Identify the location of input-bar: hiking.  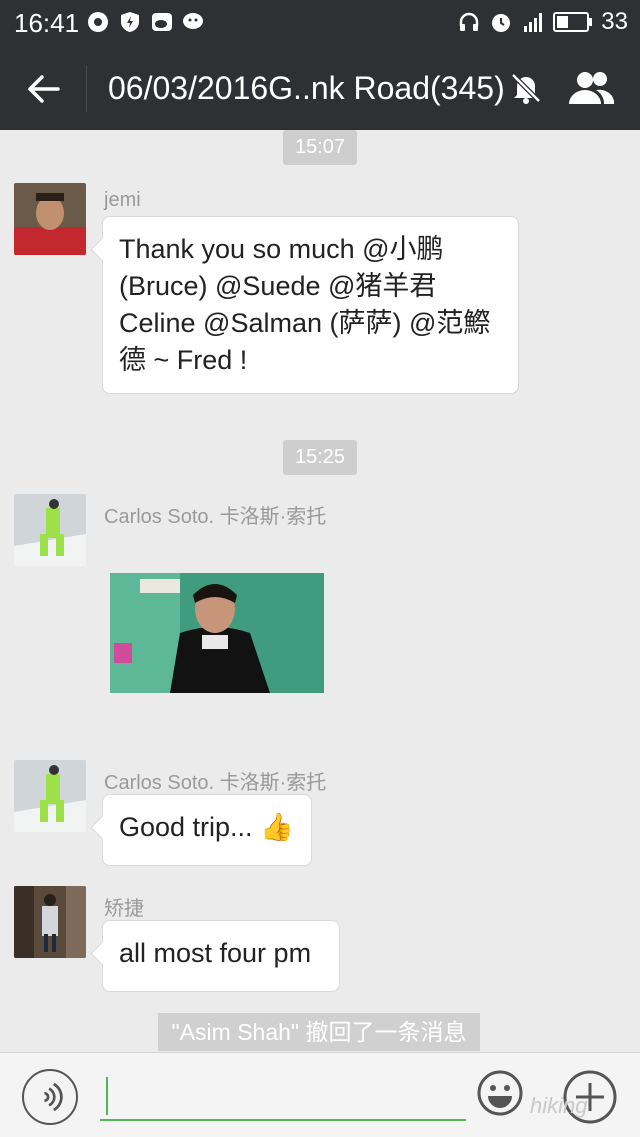
(320, 1094).